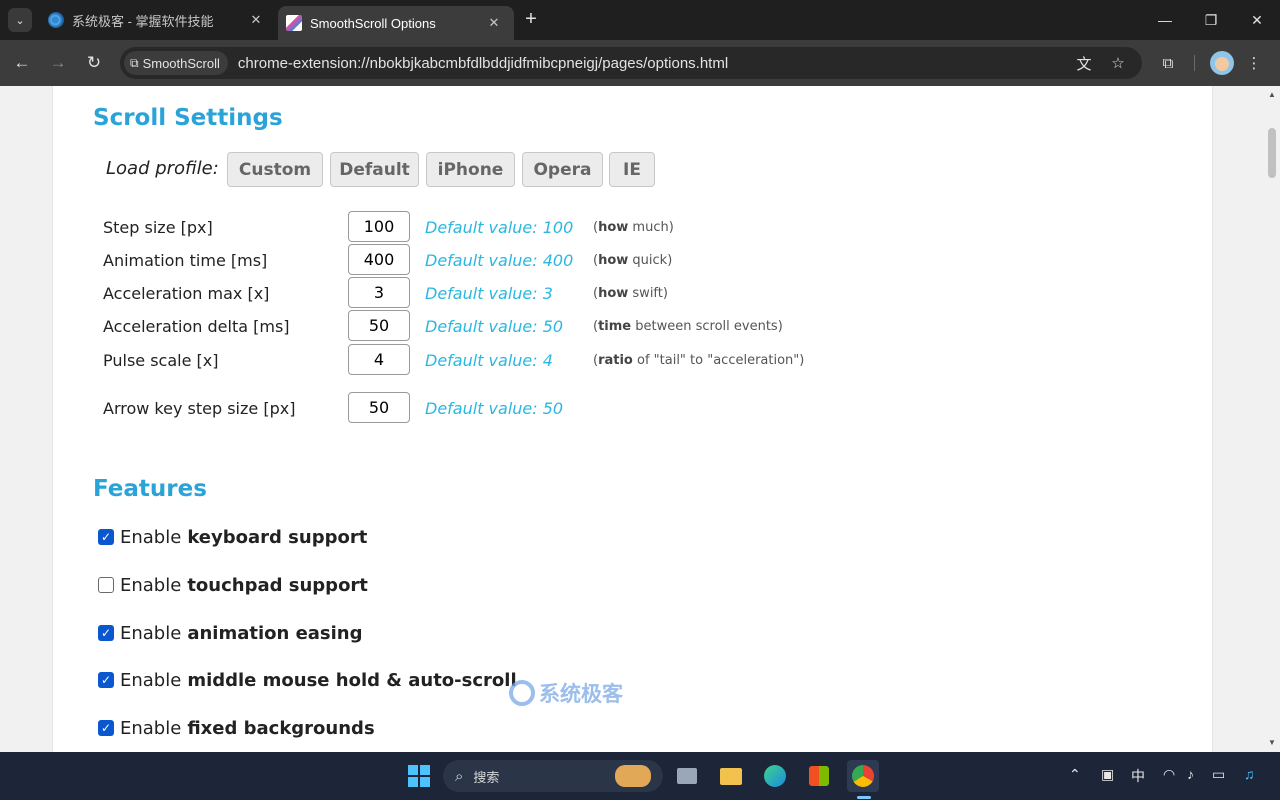 The width and height of the screenshot is (1280, 800). Describe the element at coordinates (1107, 774) in the screenshot. I see `tray-app-icon: ▣` at that location.